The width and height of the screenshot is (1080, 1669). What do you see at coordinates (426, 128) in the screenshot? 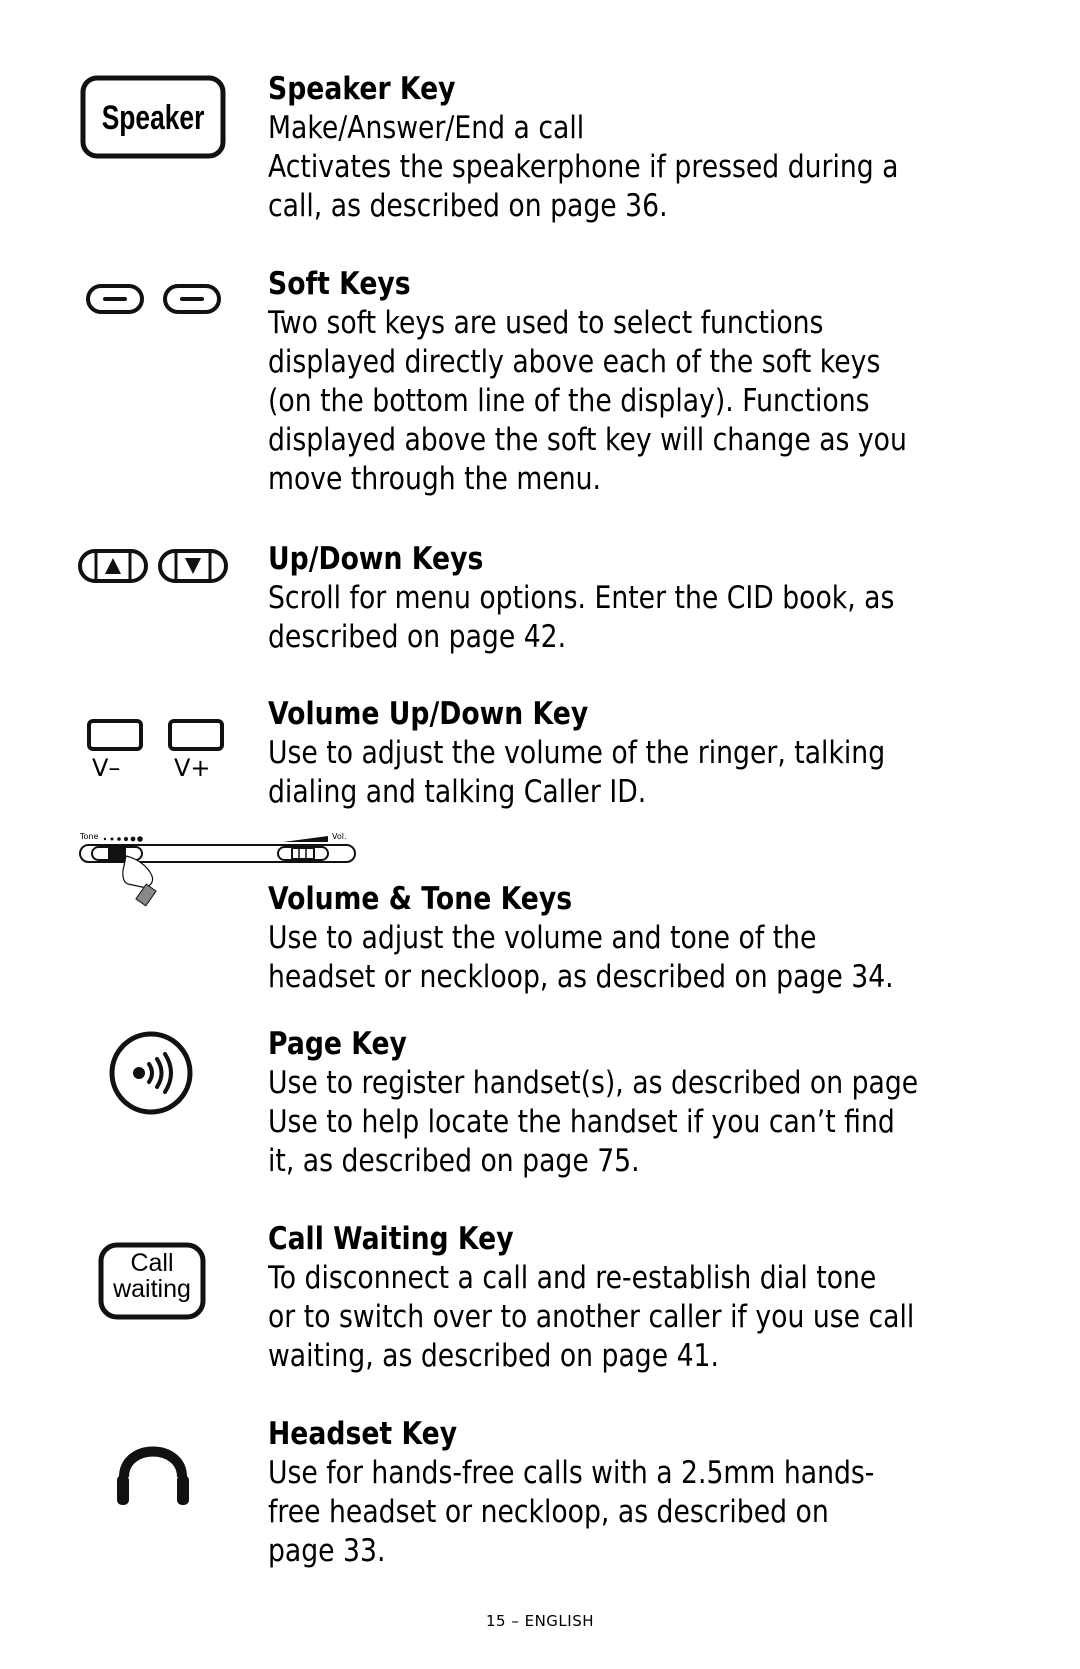
I see `section-text: Make/Answer/End a call` at bounding box center [426, 128].